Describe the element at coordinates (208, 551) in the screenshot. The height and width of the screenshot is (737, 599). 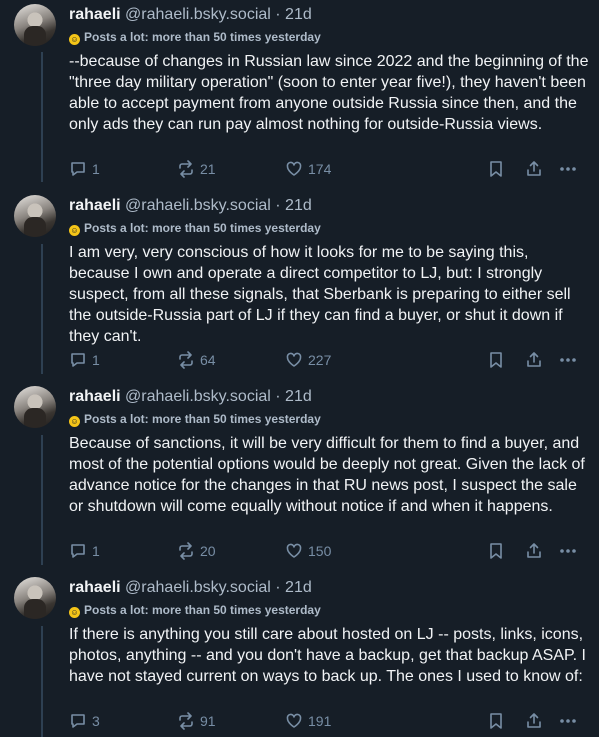
I see `repost-count: 20` at that location.